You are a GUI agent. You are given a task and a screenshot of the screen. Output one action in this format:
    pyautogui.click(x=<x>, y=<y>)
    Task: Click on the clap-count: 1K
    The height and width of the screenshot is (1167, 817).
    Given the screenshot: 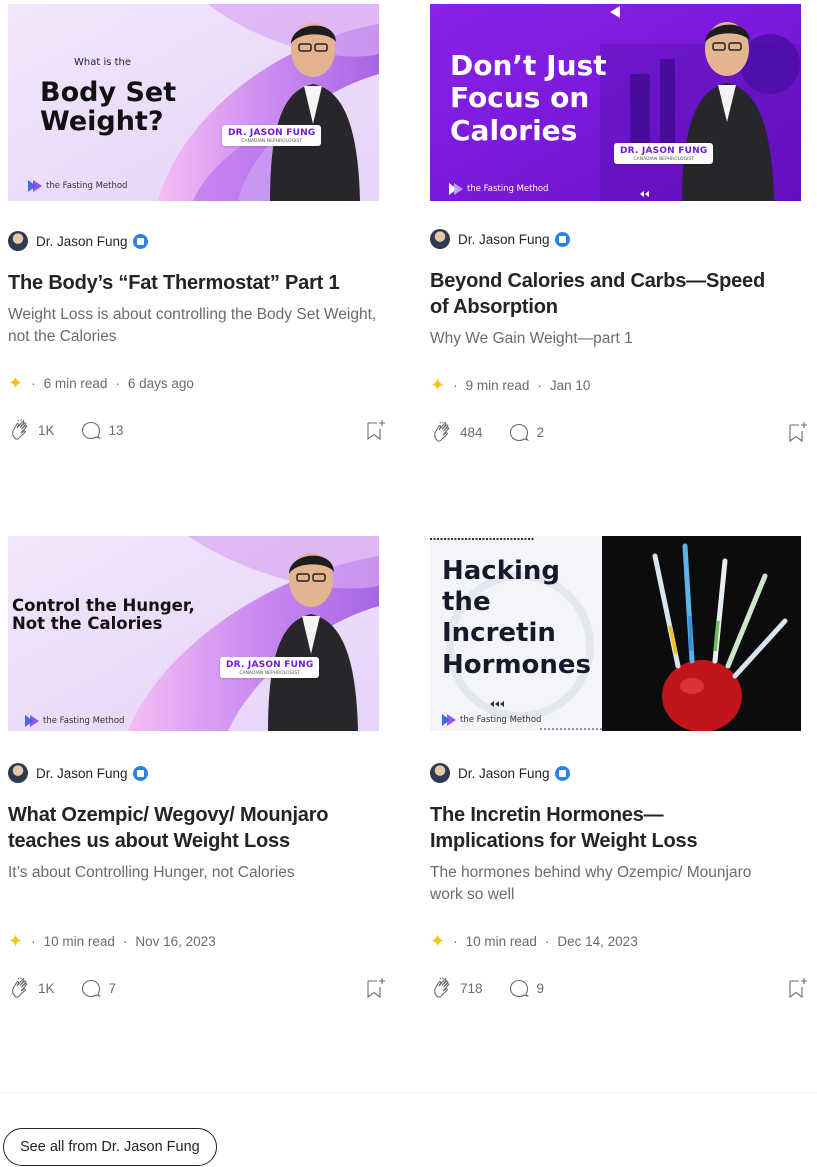 What is the action you would take?
    pyautogui.click(x=46, y=988)
    